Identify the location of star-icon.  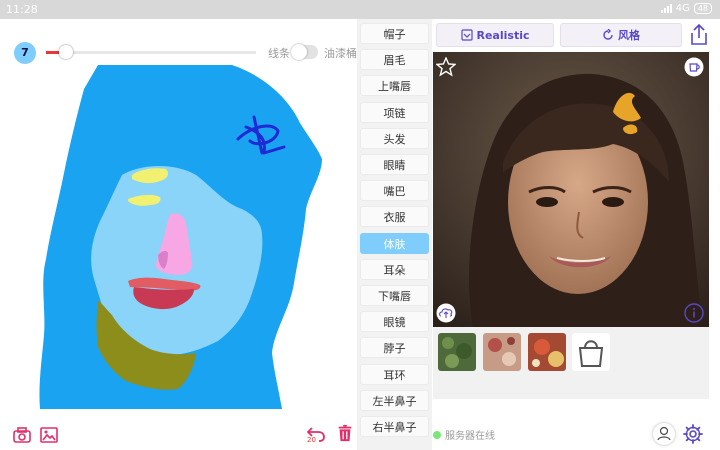
(446, 67).